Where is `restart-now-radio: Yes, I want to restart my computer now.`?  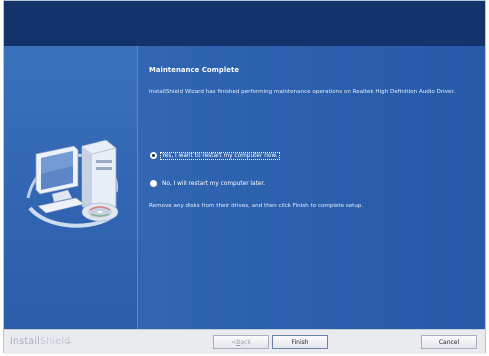
restart-now-radio: Yes, I want to restart my computer now. is located at coordinates (215, 155).